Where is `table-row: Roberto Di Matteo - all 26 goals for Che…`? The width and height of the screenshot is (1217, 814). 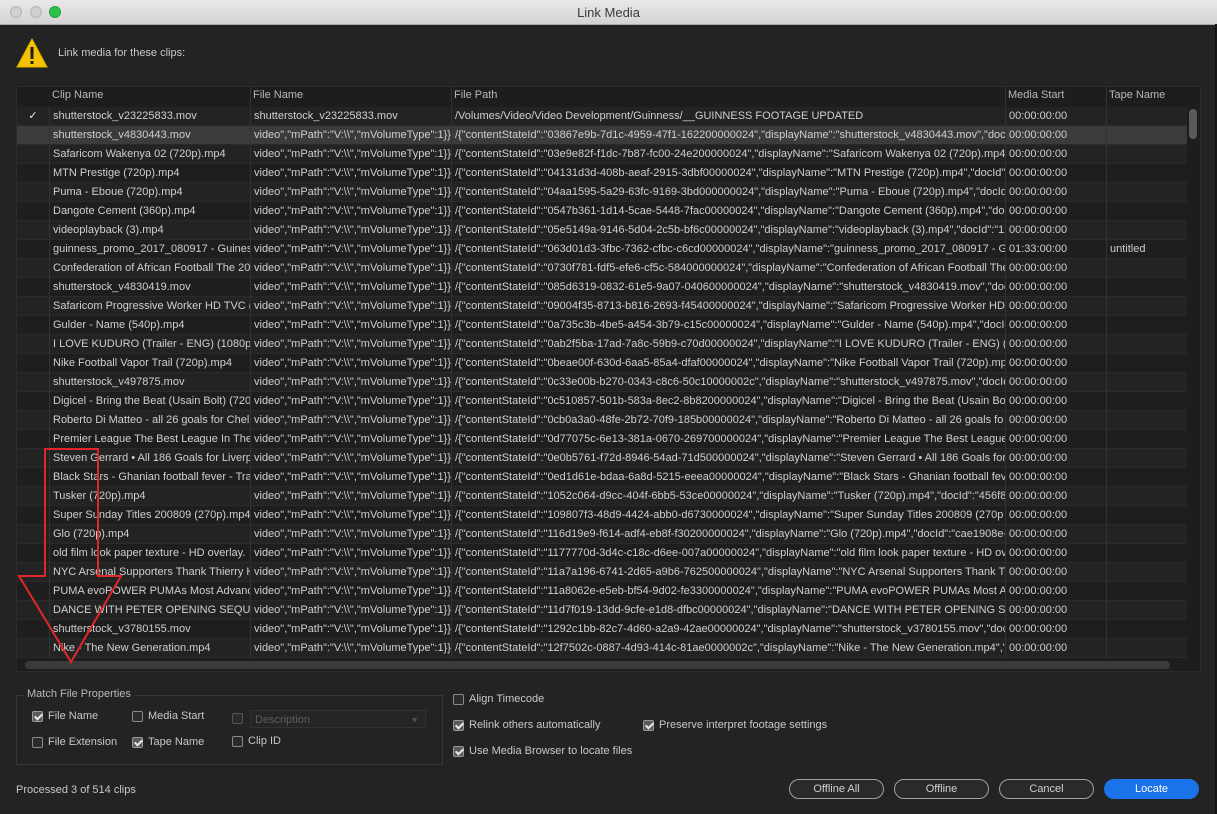
table-row: Roberto Di Matteo - all 26 goals for Che… is located at coordinates (602, 420).